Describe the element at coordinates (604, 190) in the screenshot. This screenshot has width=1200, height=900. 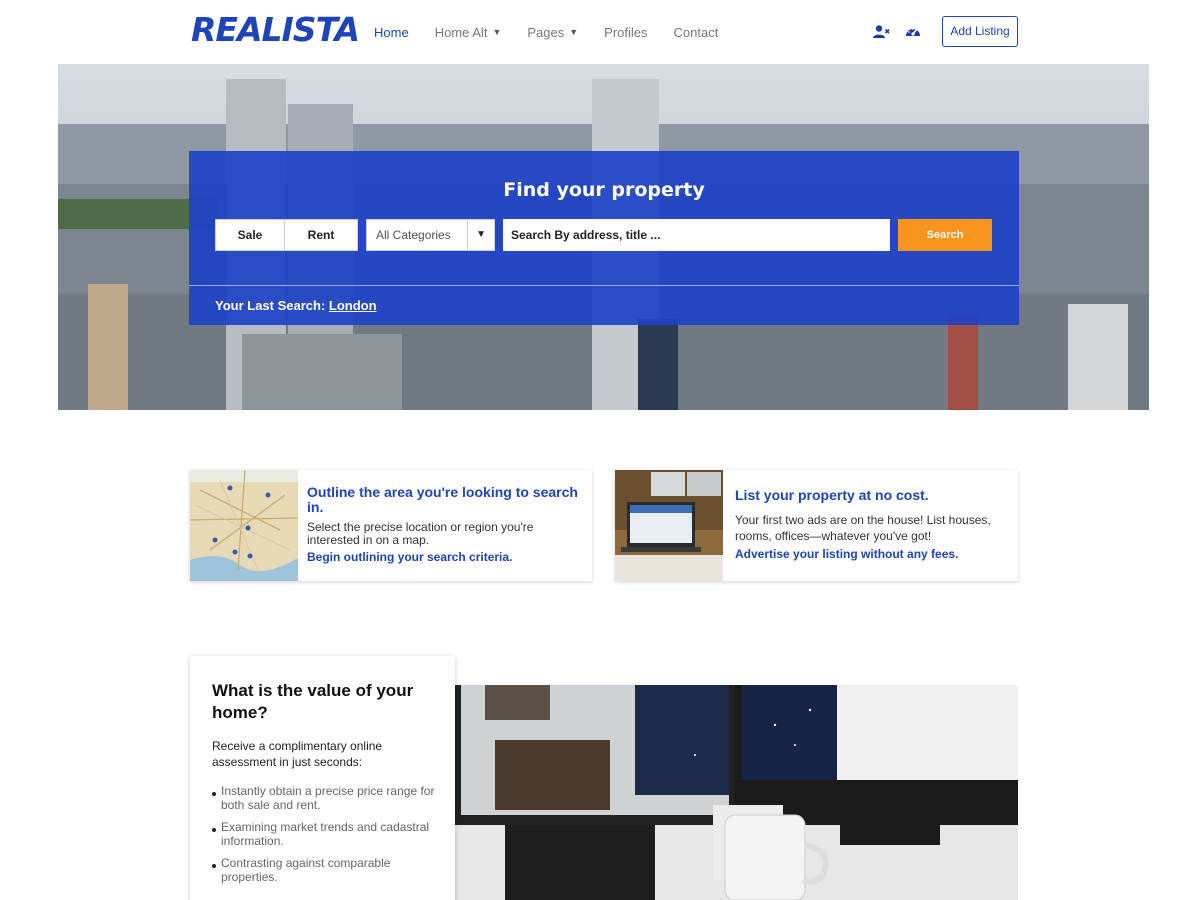
I see `search-title: Find your property` at that location.